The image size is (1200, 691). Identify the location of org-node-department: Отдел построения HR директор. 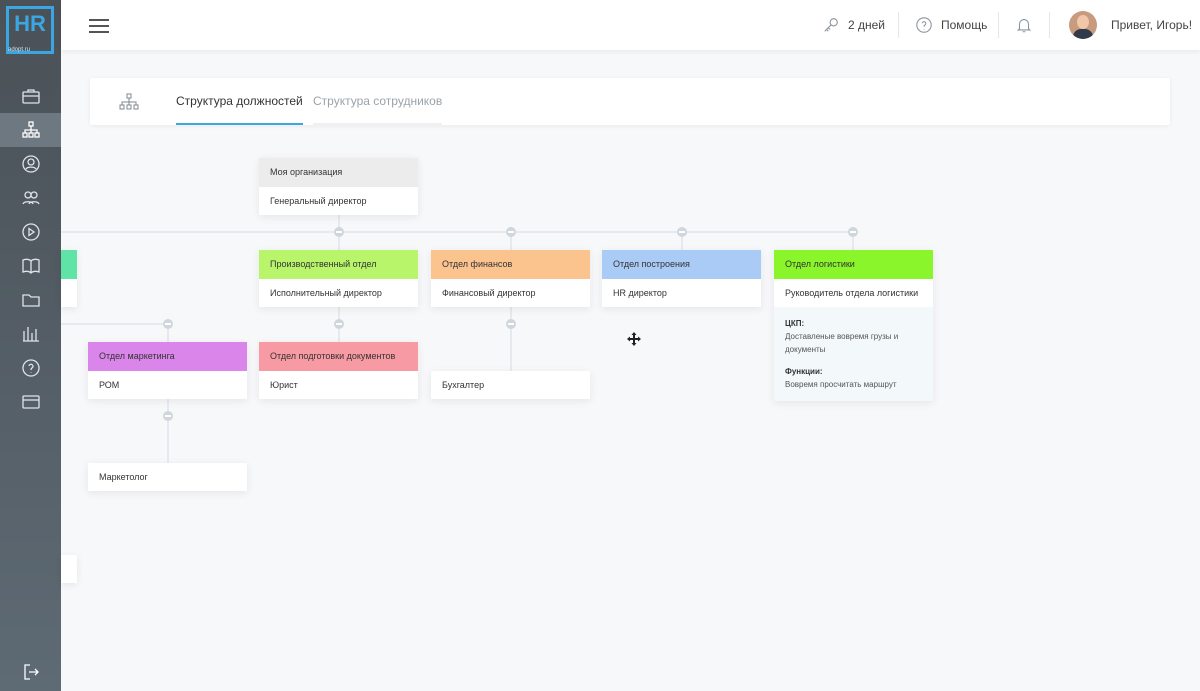
(681, 278).